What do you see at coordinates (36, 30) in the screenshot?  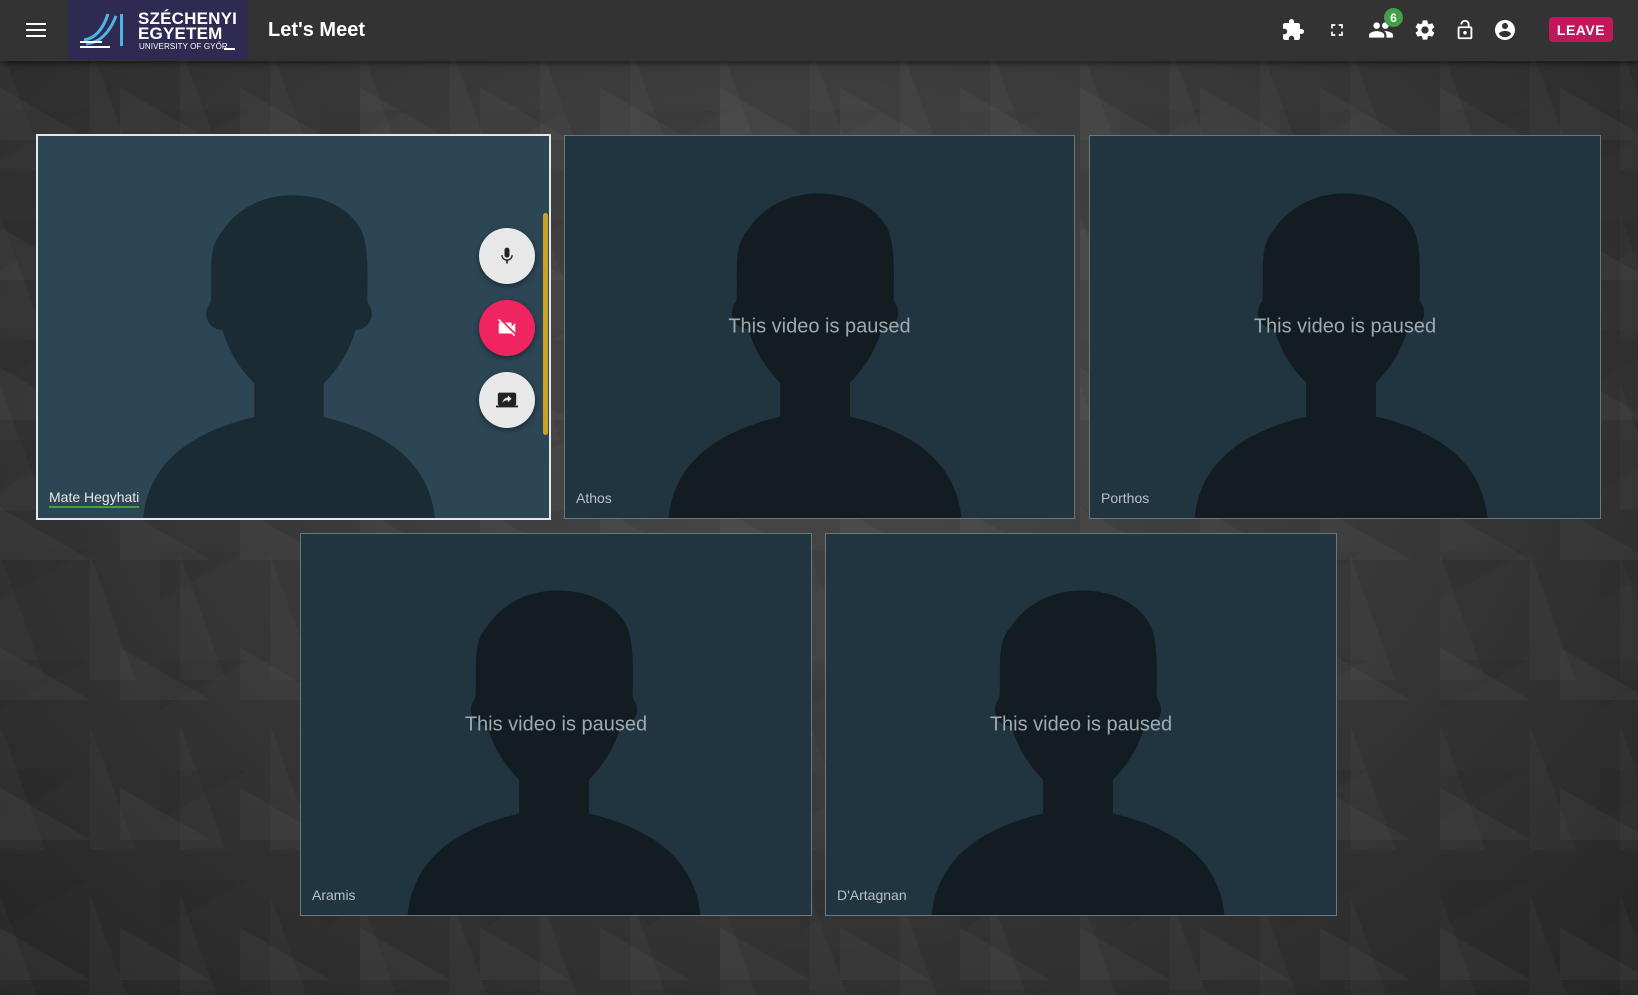 I see `hamburger-menu-icon` at bounding box center [36, 30].